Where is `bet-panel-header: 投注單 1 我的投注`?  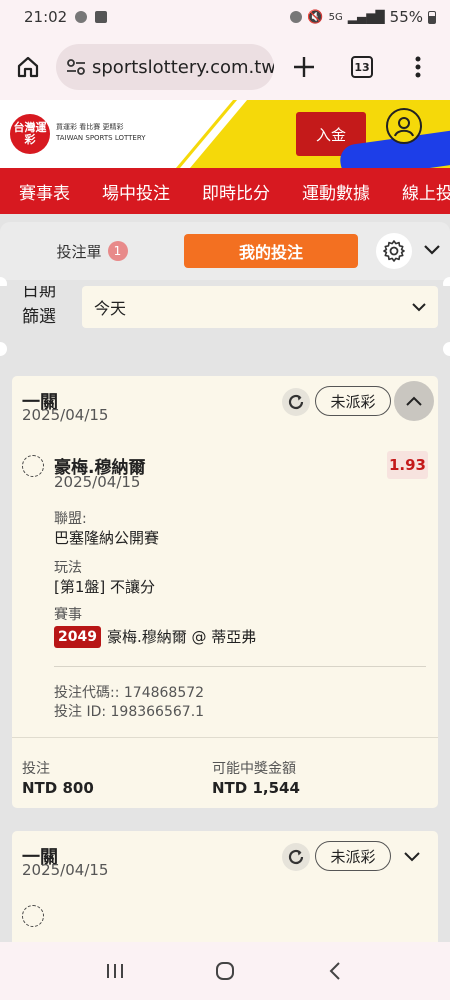
bet-panel-header: 投注單 1 我的投注 is located at coordinates (225, 251).